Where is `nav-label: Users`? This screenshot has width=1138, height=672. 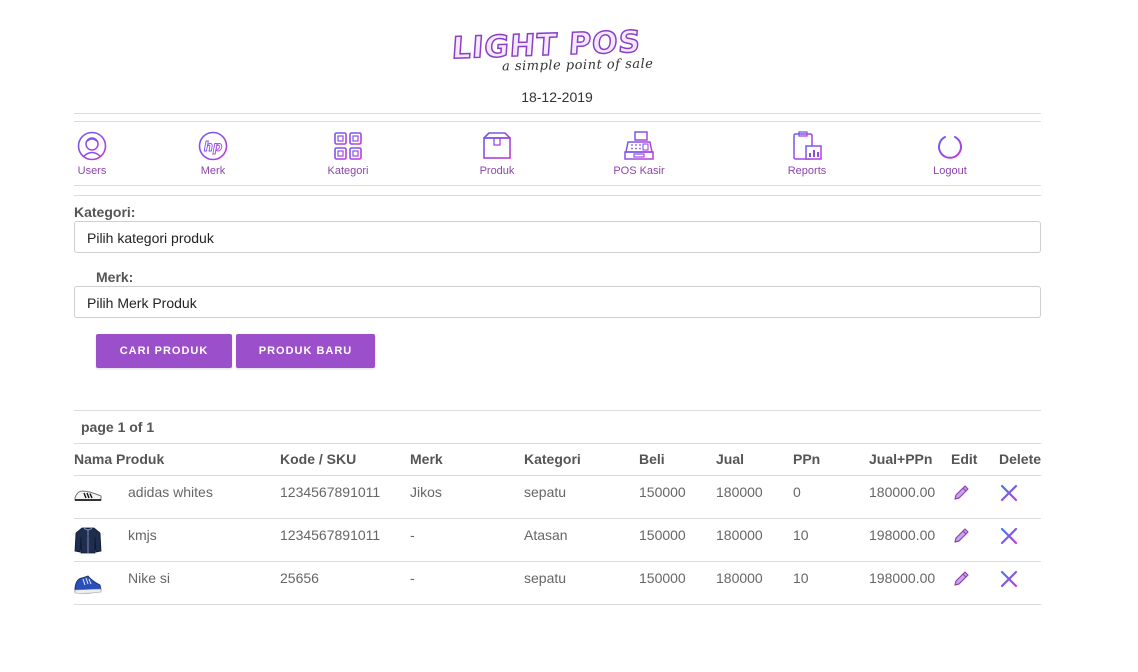 nav-label: Users is located at coordinates (92, 171).